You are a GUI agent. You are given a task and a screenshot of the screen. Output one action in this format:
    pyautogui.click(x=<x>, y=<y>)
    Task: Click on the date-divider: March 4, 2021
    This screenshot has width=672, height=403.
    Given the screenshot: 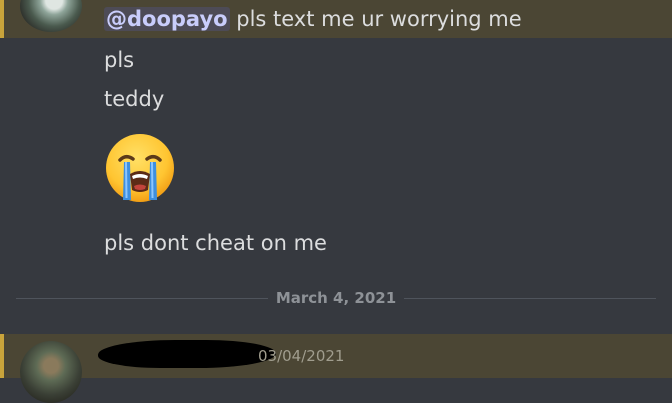 What is the action you would take?
    pyautogui.click(x=336, y=298)
    